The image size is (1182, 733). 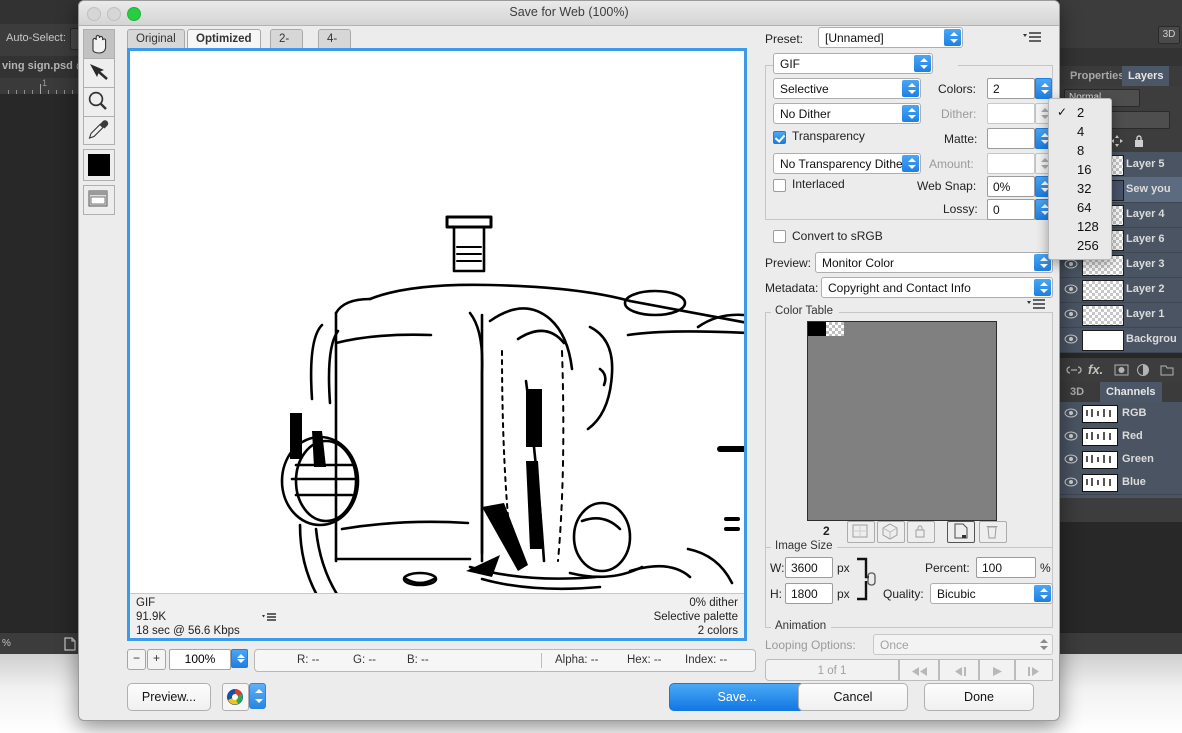 What do you see at coordinates (779, 185) in the screenshot?
I see `interlaced-checkbox` at bounding box center [779, 185].